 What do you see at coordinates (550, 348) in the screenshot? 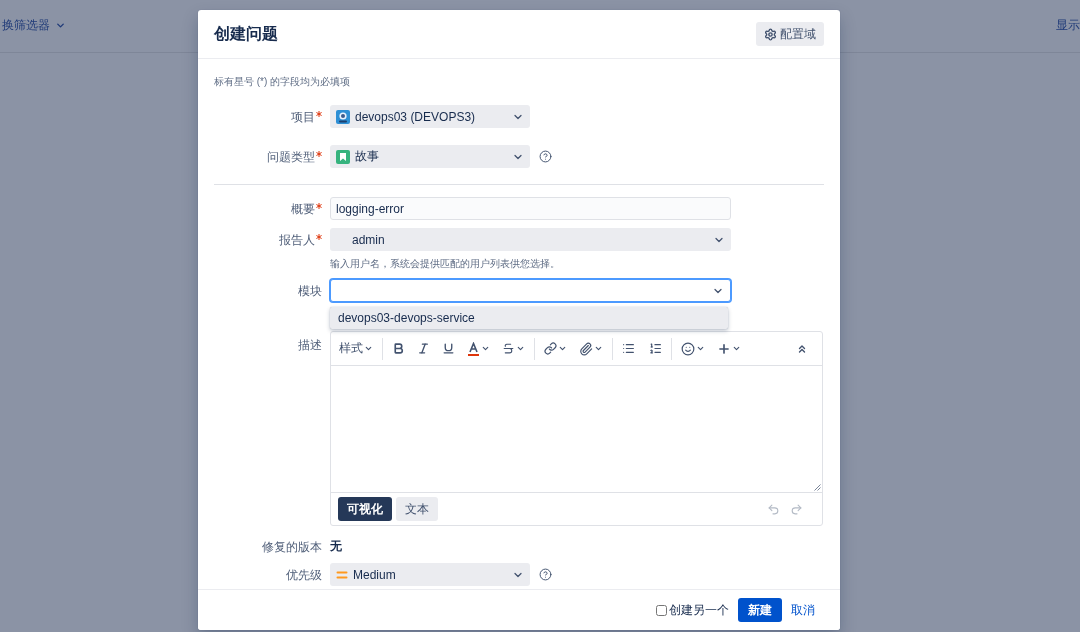
I see `link-icon` at bounding box center [550, 348].